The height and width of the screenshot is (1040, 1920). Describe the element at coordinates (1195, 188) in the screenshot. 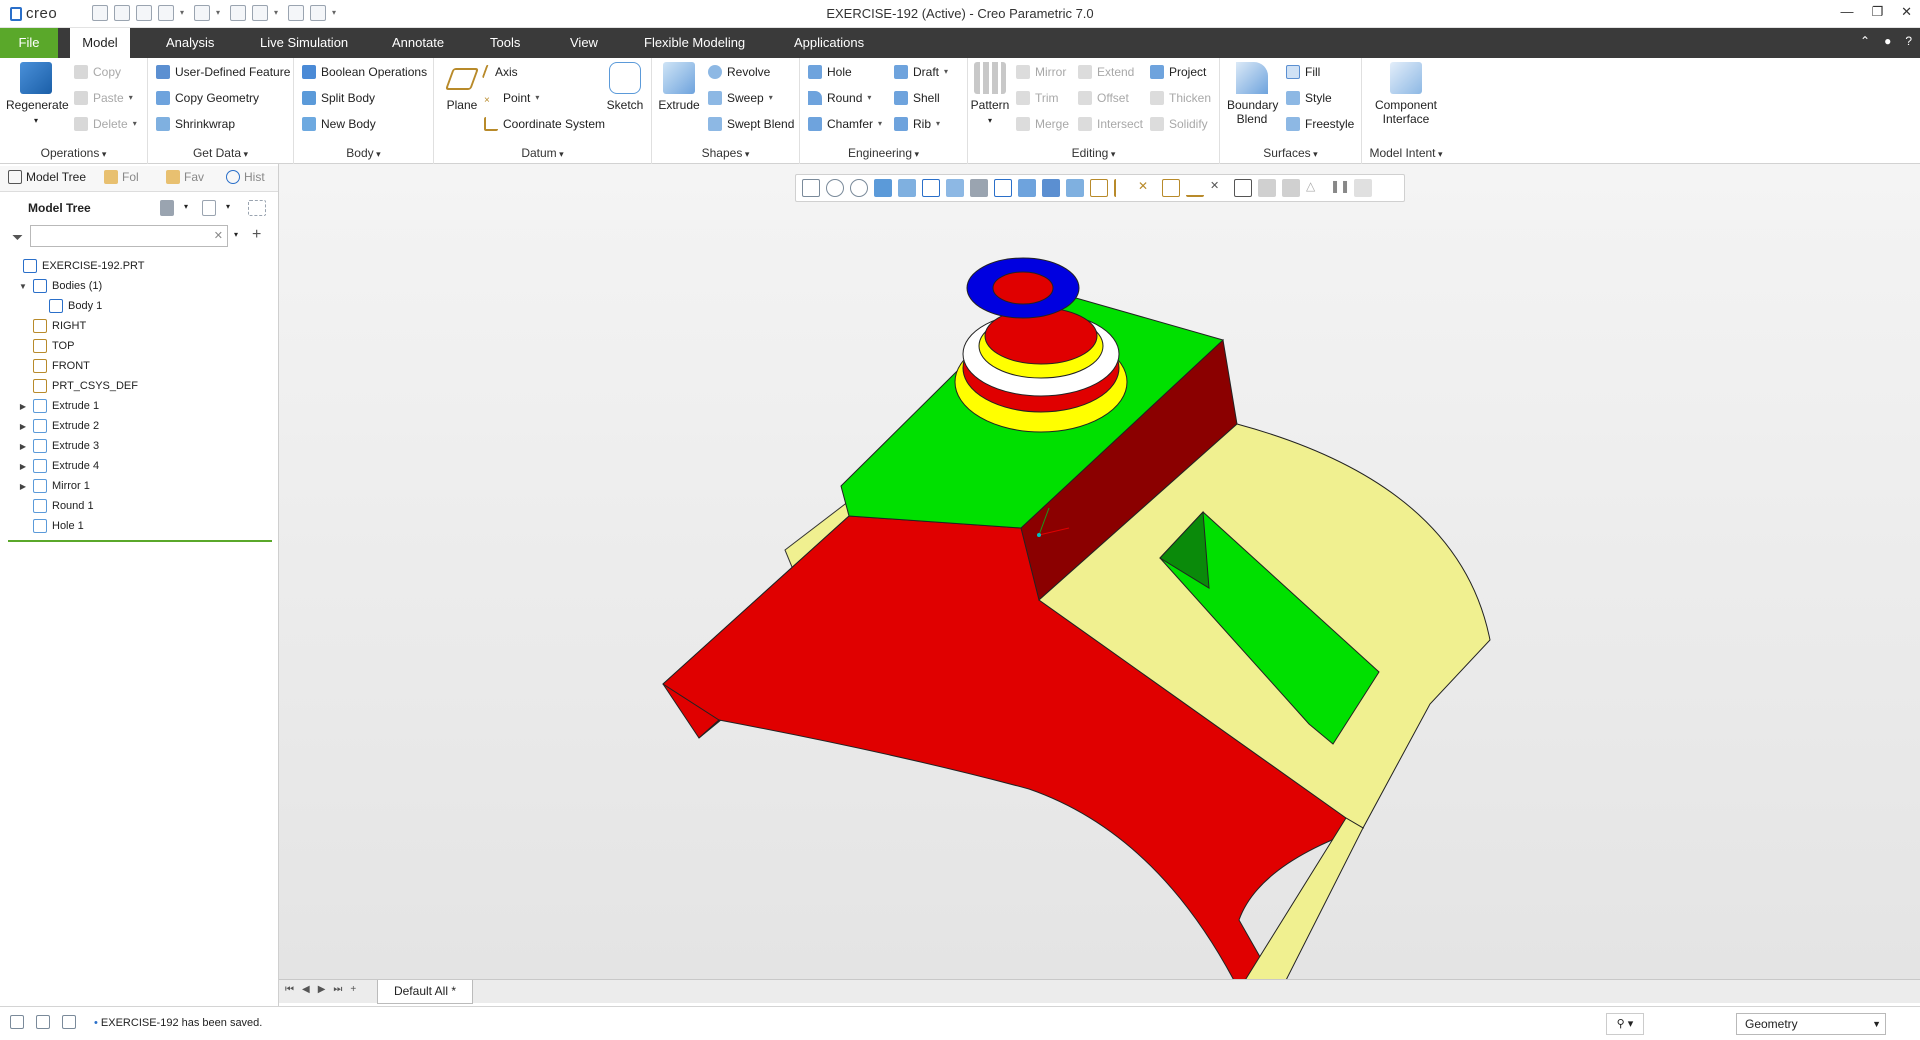

I see `csys-tag-icon` at that location.